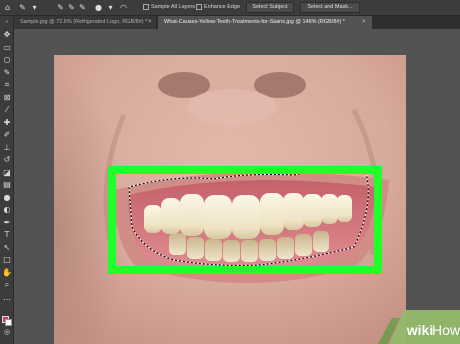 This screenshot has height=344, width=460. Describe the element at coordinates (7, 123) in the screenshot. I see `healing-brush-icon: ✚` at that location.